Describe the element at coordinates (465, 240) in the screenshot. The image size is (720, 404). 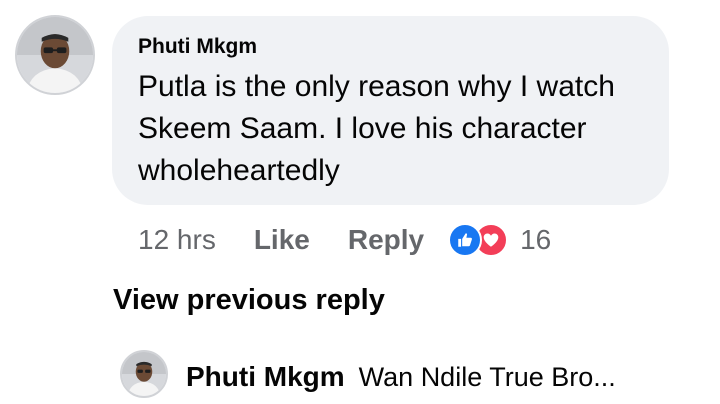
I see `like-icon` at that location.